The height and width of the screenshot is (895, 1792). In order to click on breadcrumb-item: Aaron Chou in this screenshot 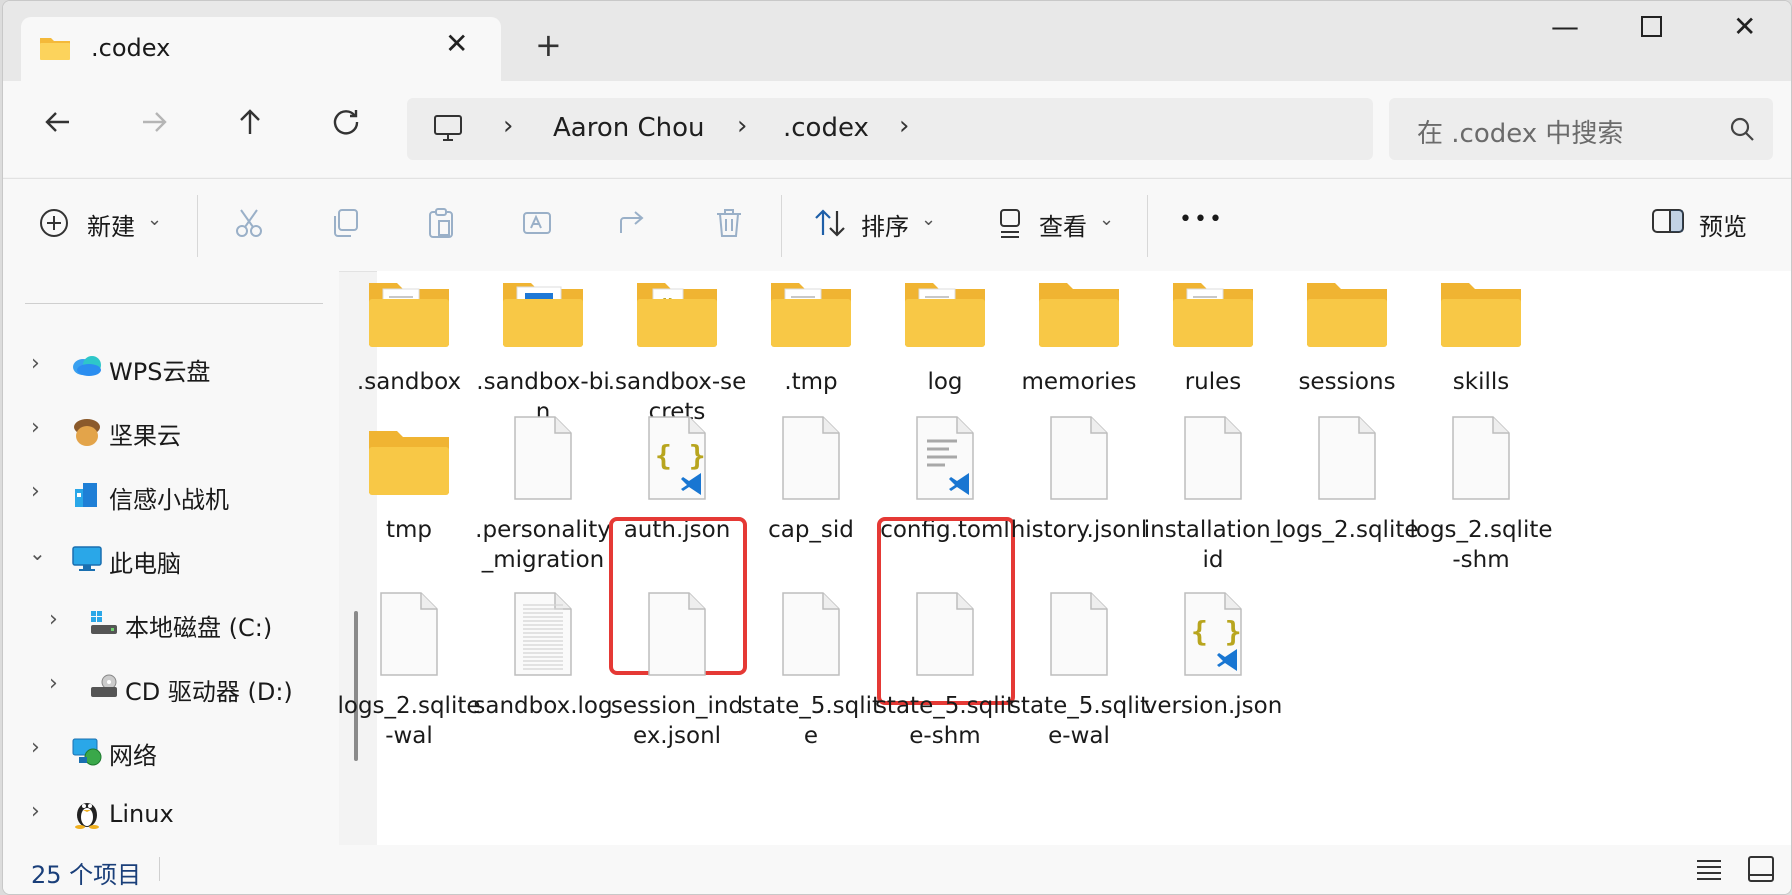, I will do `click(629, 128)`.